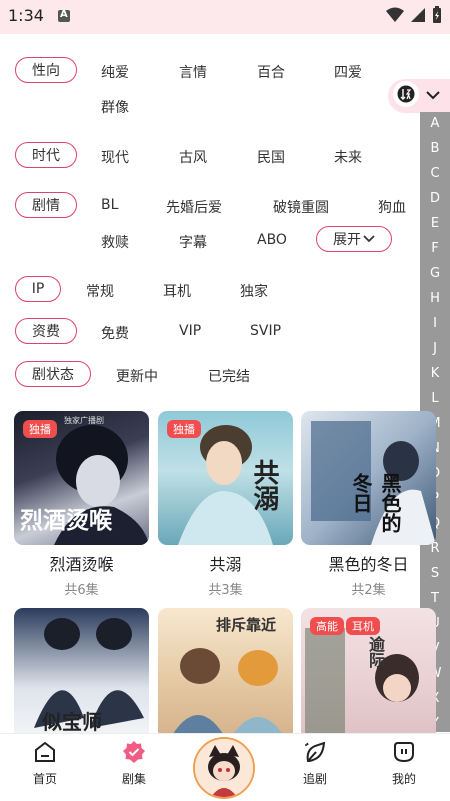  Describe the element at coordinates (271, 72) in the screenshot. I see `filter-option: 百合` at that location.